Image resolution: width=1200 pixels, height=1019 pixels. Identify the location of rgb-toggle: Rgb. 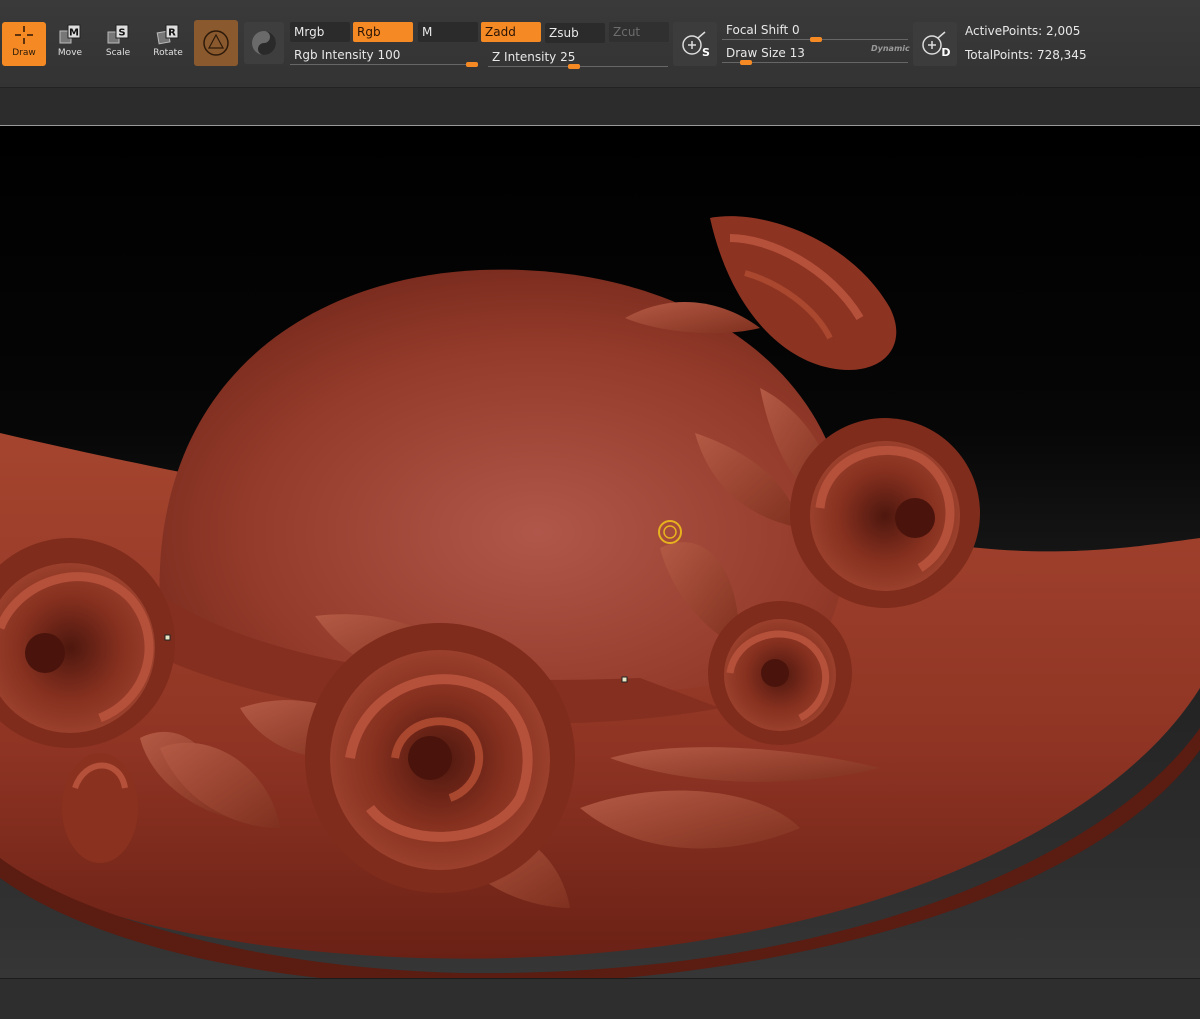
(383, 32).